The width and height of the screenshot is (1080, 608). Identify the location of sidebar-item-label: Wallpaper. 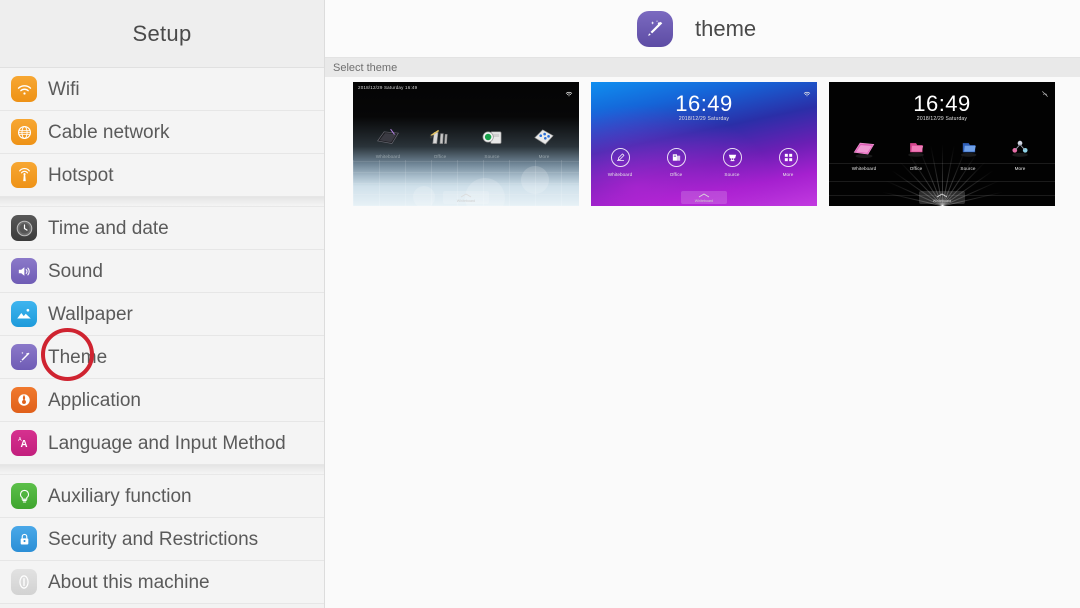
(90, 314).